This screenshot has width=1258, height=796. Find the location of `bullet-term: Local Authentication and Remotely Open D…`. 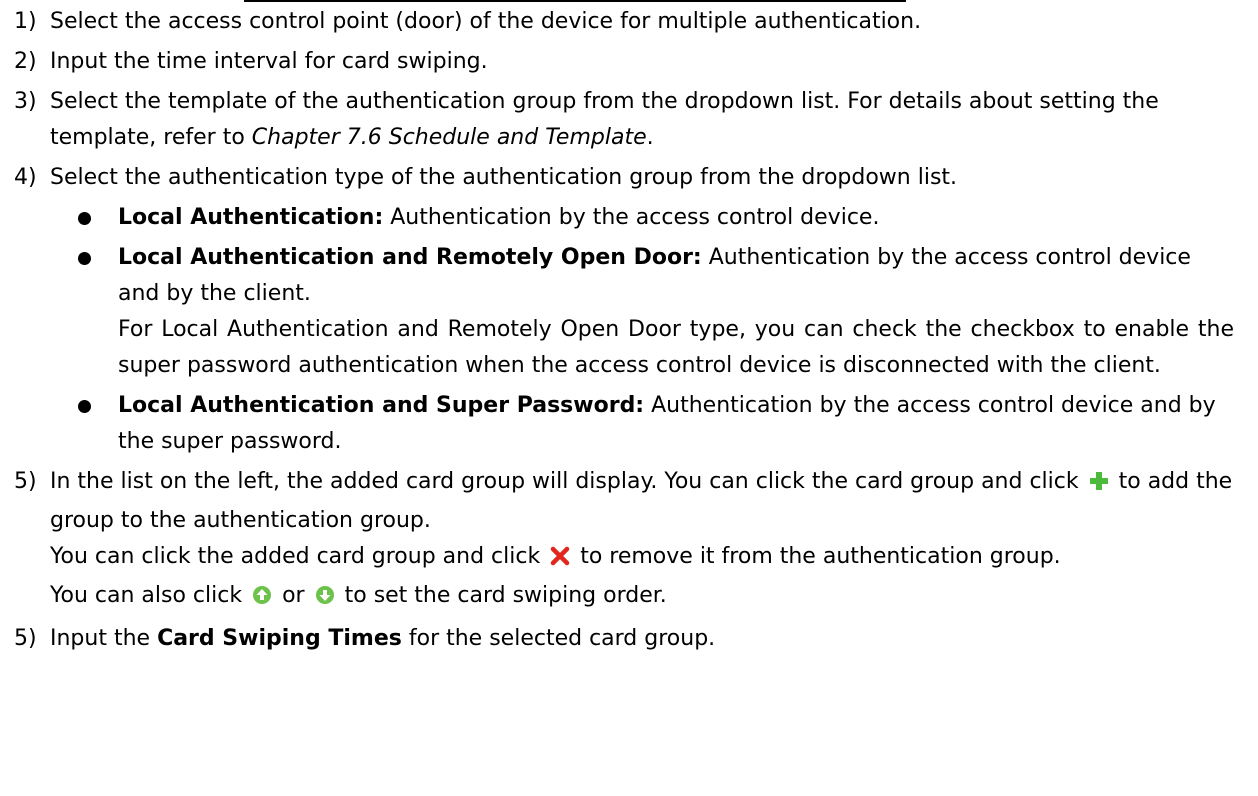

bullet-term: Local Authentication and Remotely Open D… is located at coordinates (410, 257).